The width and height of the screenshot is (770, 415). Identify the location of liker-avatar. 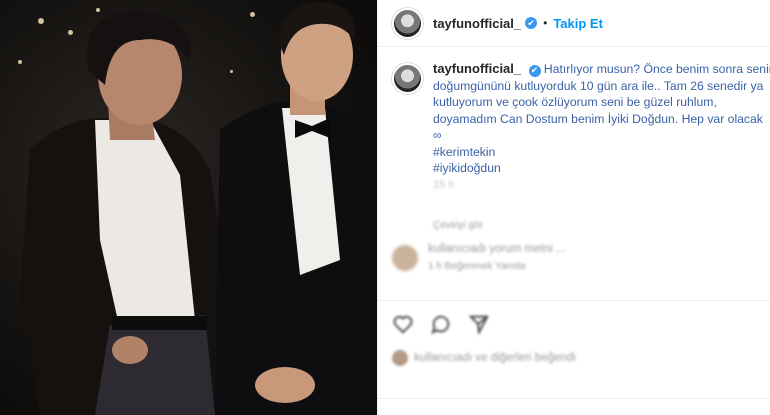
(400, 358).